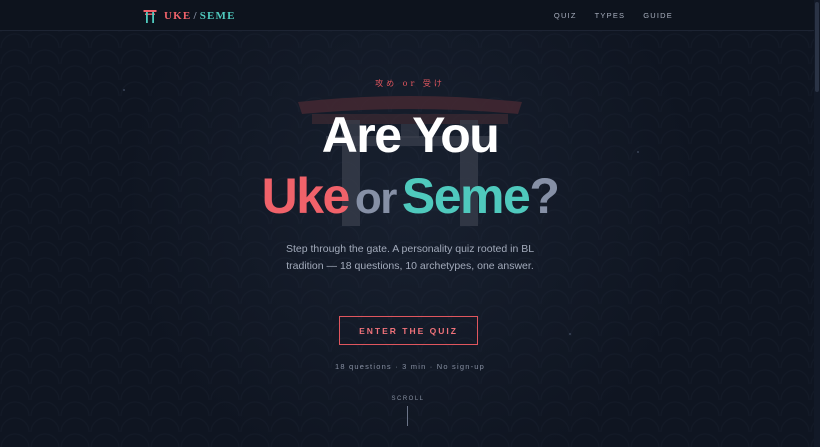 The height and width of the screenshot is (447, 820). I want to click on nav-item-guide: GUIDE, so click(658, 15).